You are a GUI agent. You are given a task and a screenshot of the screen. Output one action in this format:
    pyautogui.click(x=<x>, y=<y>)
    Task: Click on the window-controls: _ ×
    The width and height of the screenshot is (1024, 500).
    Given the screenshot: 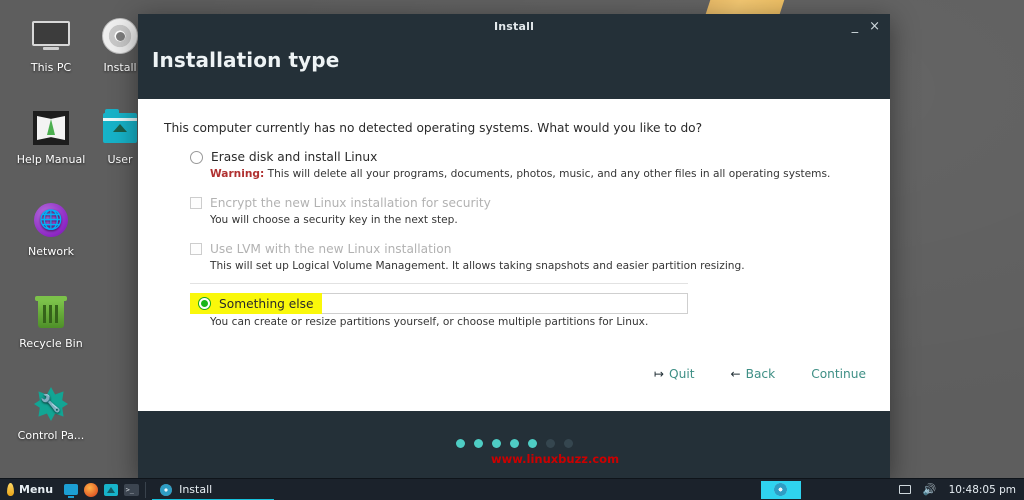 What is the action you would take?
    pyautogui.click(x=866, y=26)
    